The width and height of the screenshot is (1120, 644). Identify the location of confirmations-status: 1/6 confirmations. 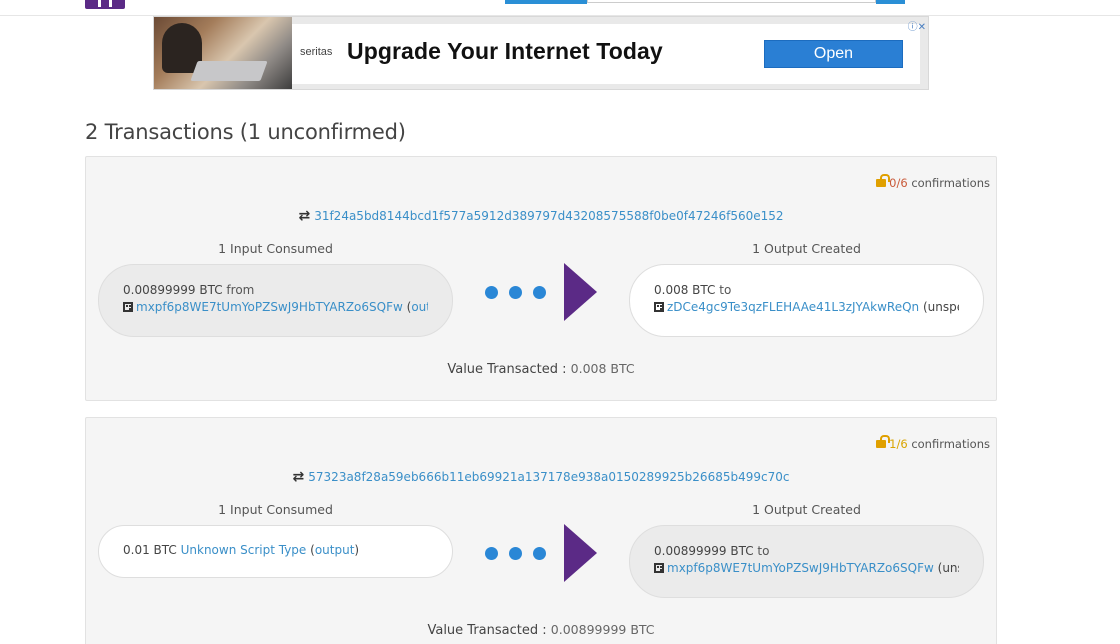
(933, 443).